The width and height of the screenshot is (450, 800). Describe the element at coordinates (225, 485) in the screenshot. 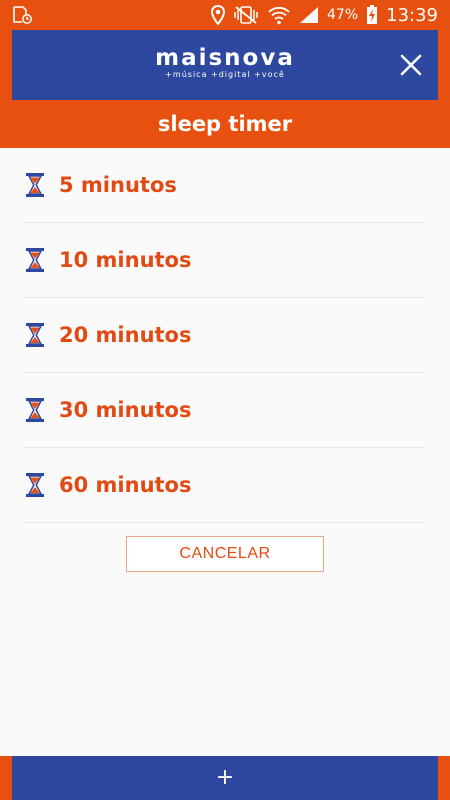

I see `timer-option-60: 60 minutos` at that location.